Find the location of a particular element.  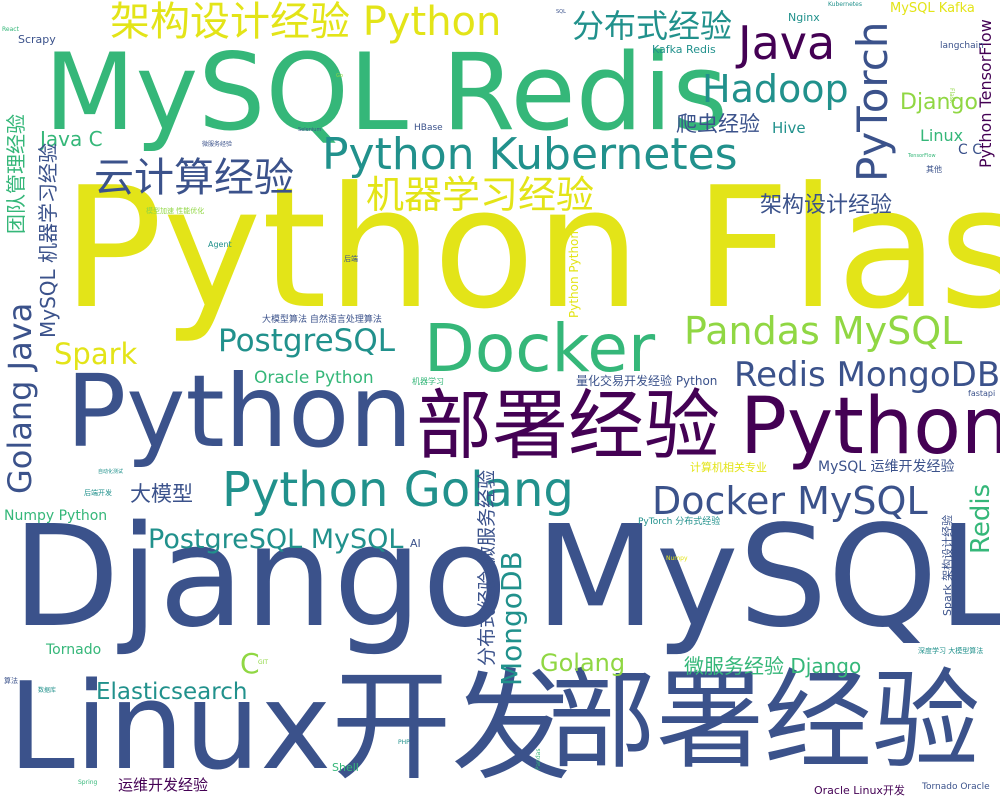

word-golang-java: Golang Java is located at coordinates (20, 398).